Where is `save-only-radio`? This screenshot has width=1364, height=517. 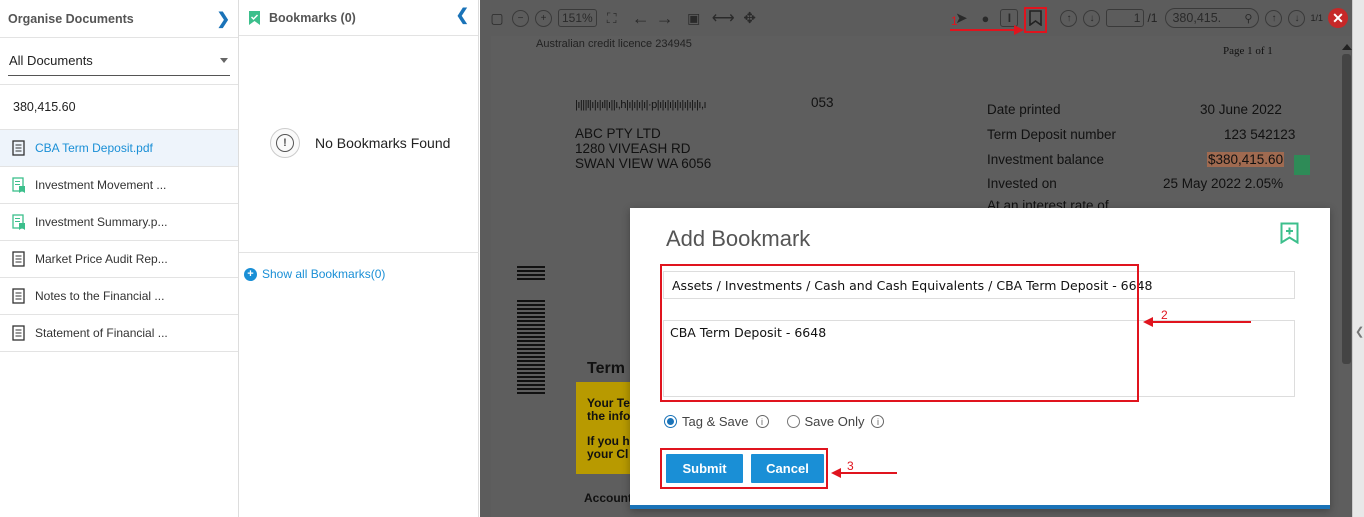 save-only-radio is located at coordinates (793, 421).